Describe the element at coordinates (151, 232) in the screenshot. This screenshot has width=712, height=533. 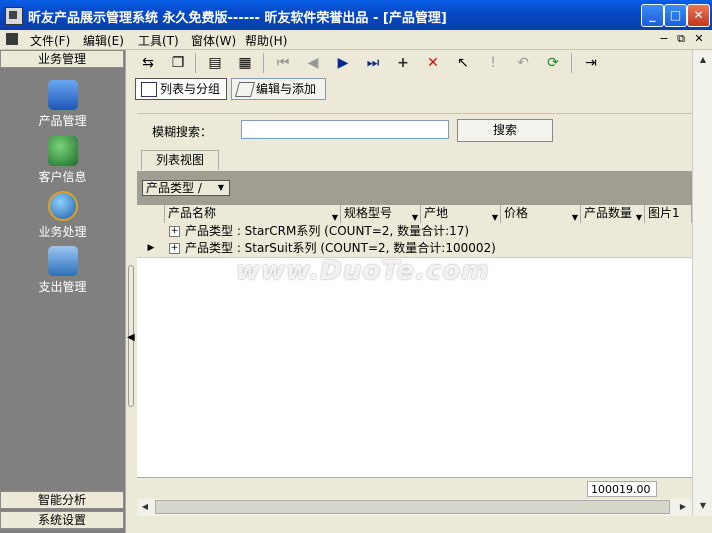
I see `row-indicator` at that location.